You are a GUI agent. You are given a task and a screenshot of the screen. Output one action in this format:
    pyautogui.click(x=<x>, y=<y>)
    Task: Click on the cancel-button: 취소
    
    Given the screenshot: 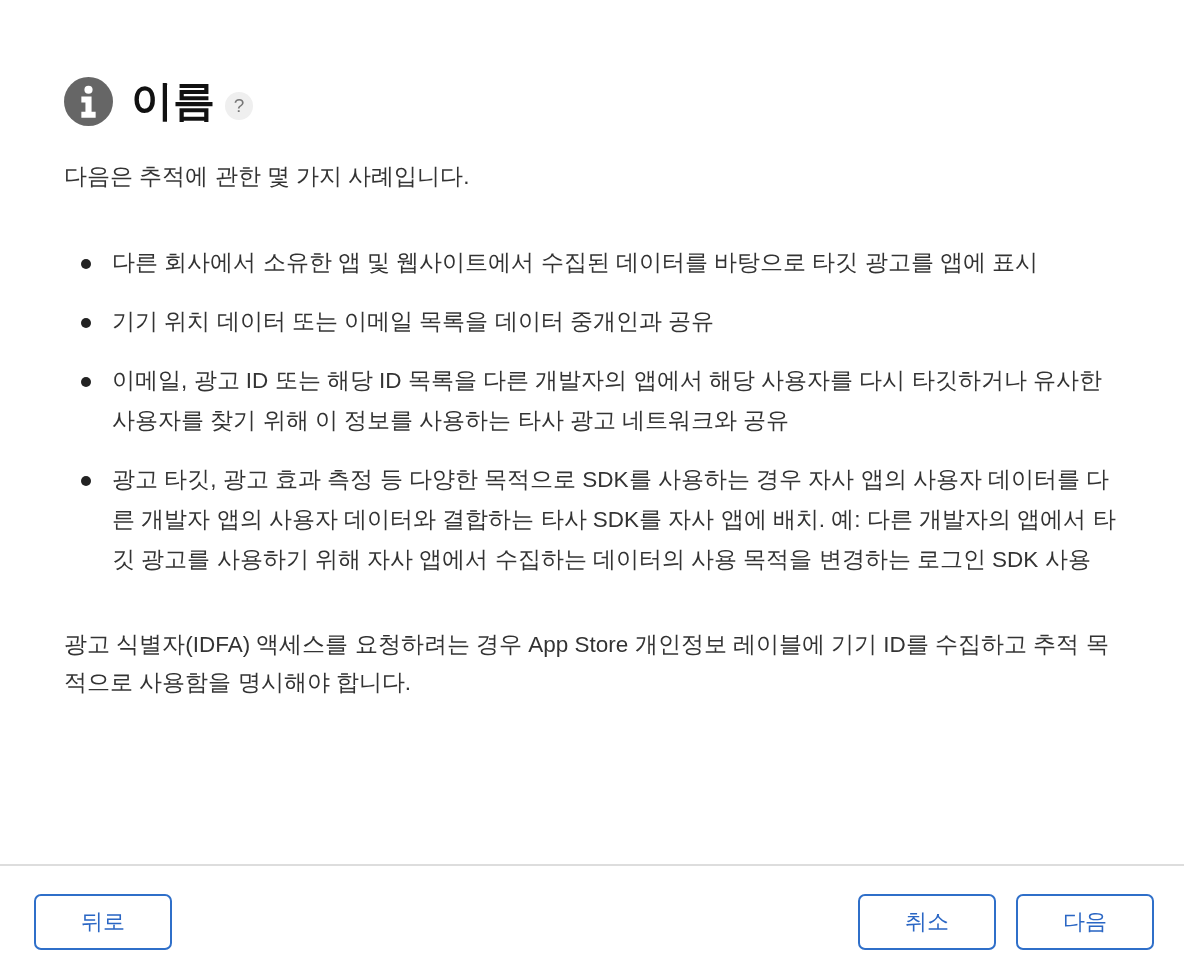 What is the action you would take?
    pyautogui.click(x=927, y=922)
    